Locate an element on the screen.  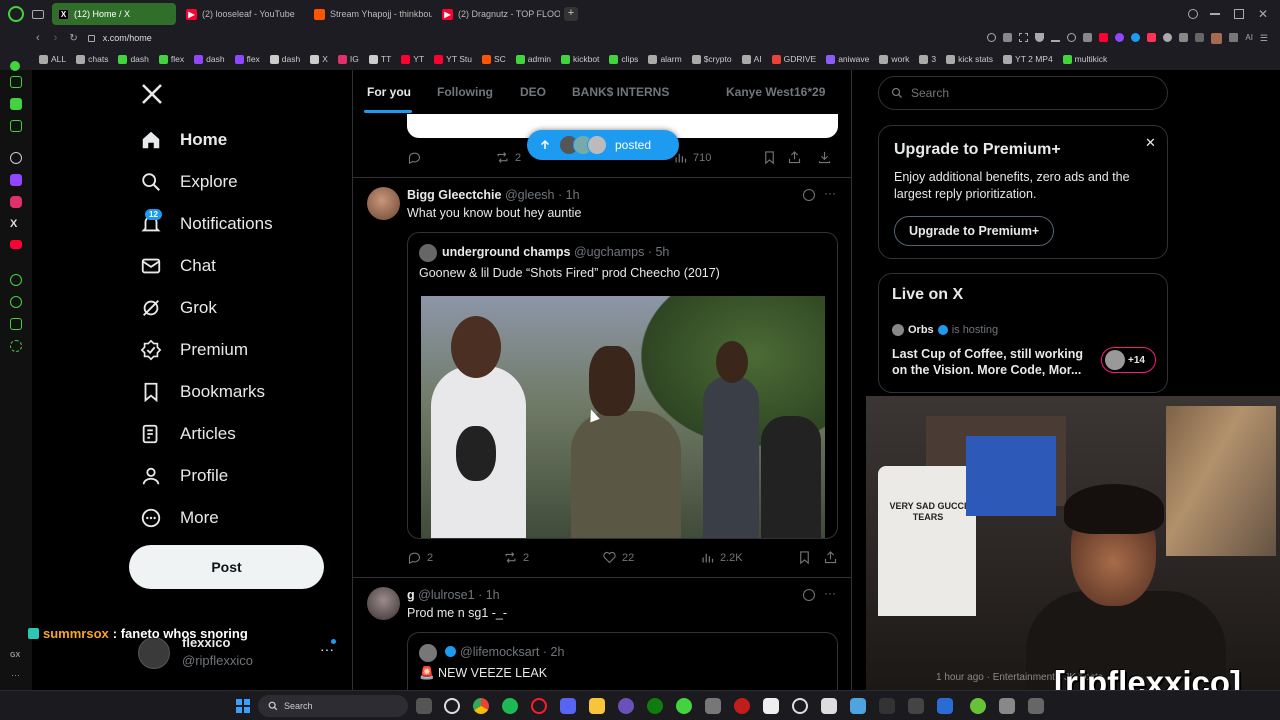
bookmark-item: AI is located at coordinates (752, 59).